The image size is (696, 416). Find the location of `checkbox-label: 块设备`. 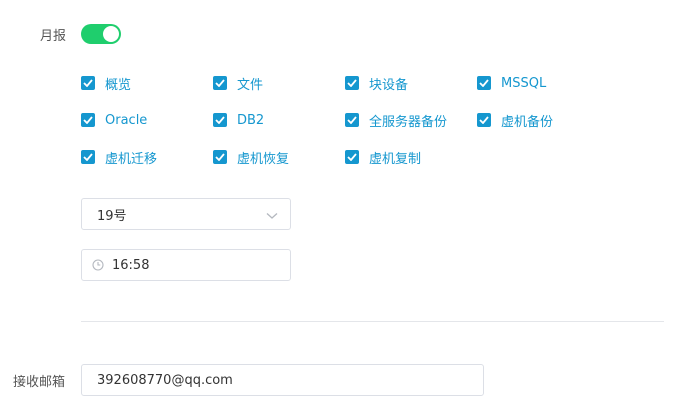

checkbox-label: 块设备 is located at coordinates (389, 85).